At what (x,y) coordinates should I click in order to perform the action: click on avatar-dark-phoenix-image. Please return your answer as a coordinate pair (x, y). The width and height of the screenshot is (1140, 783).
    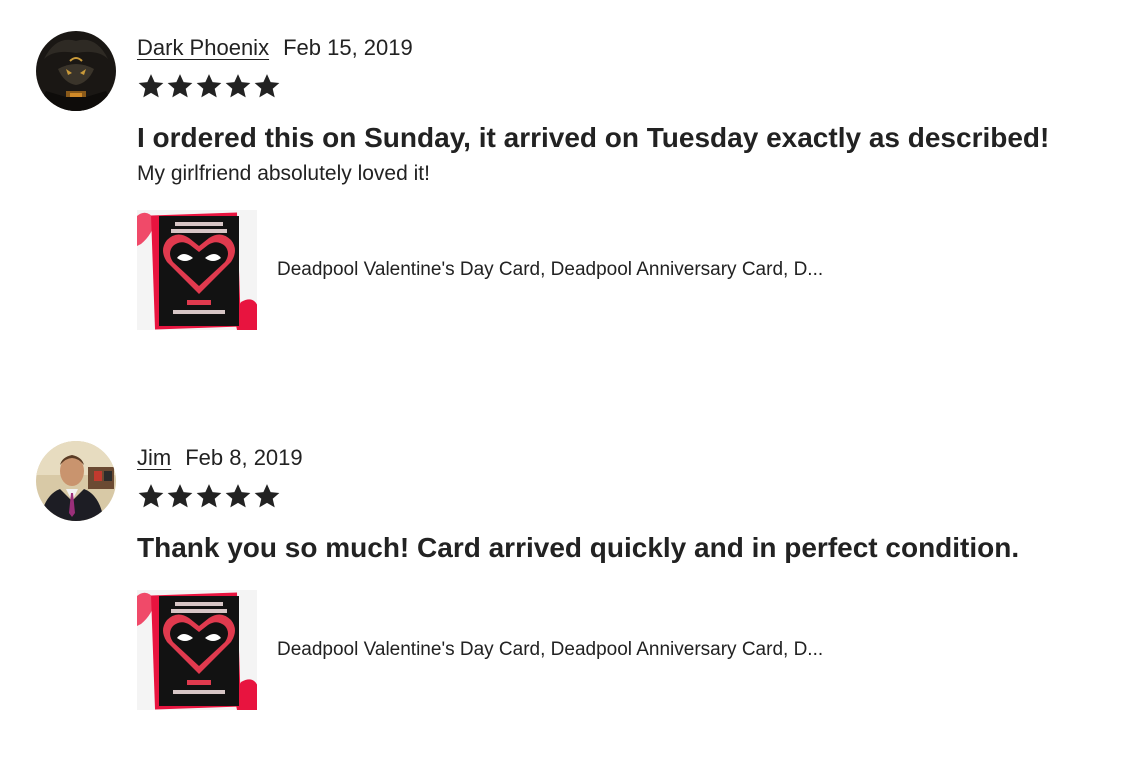
    Looking at the image, I should click on (76, 71).